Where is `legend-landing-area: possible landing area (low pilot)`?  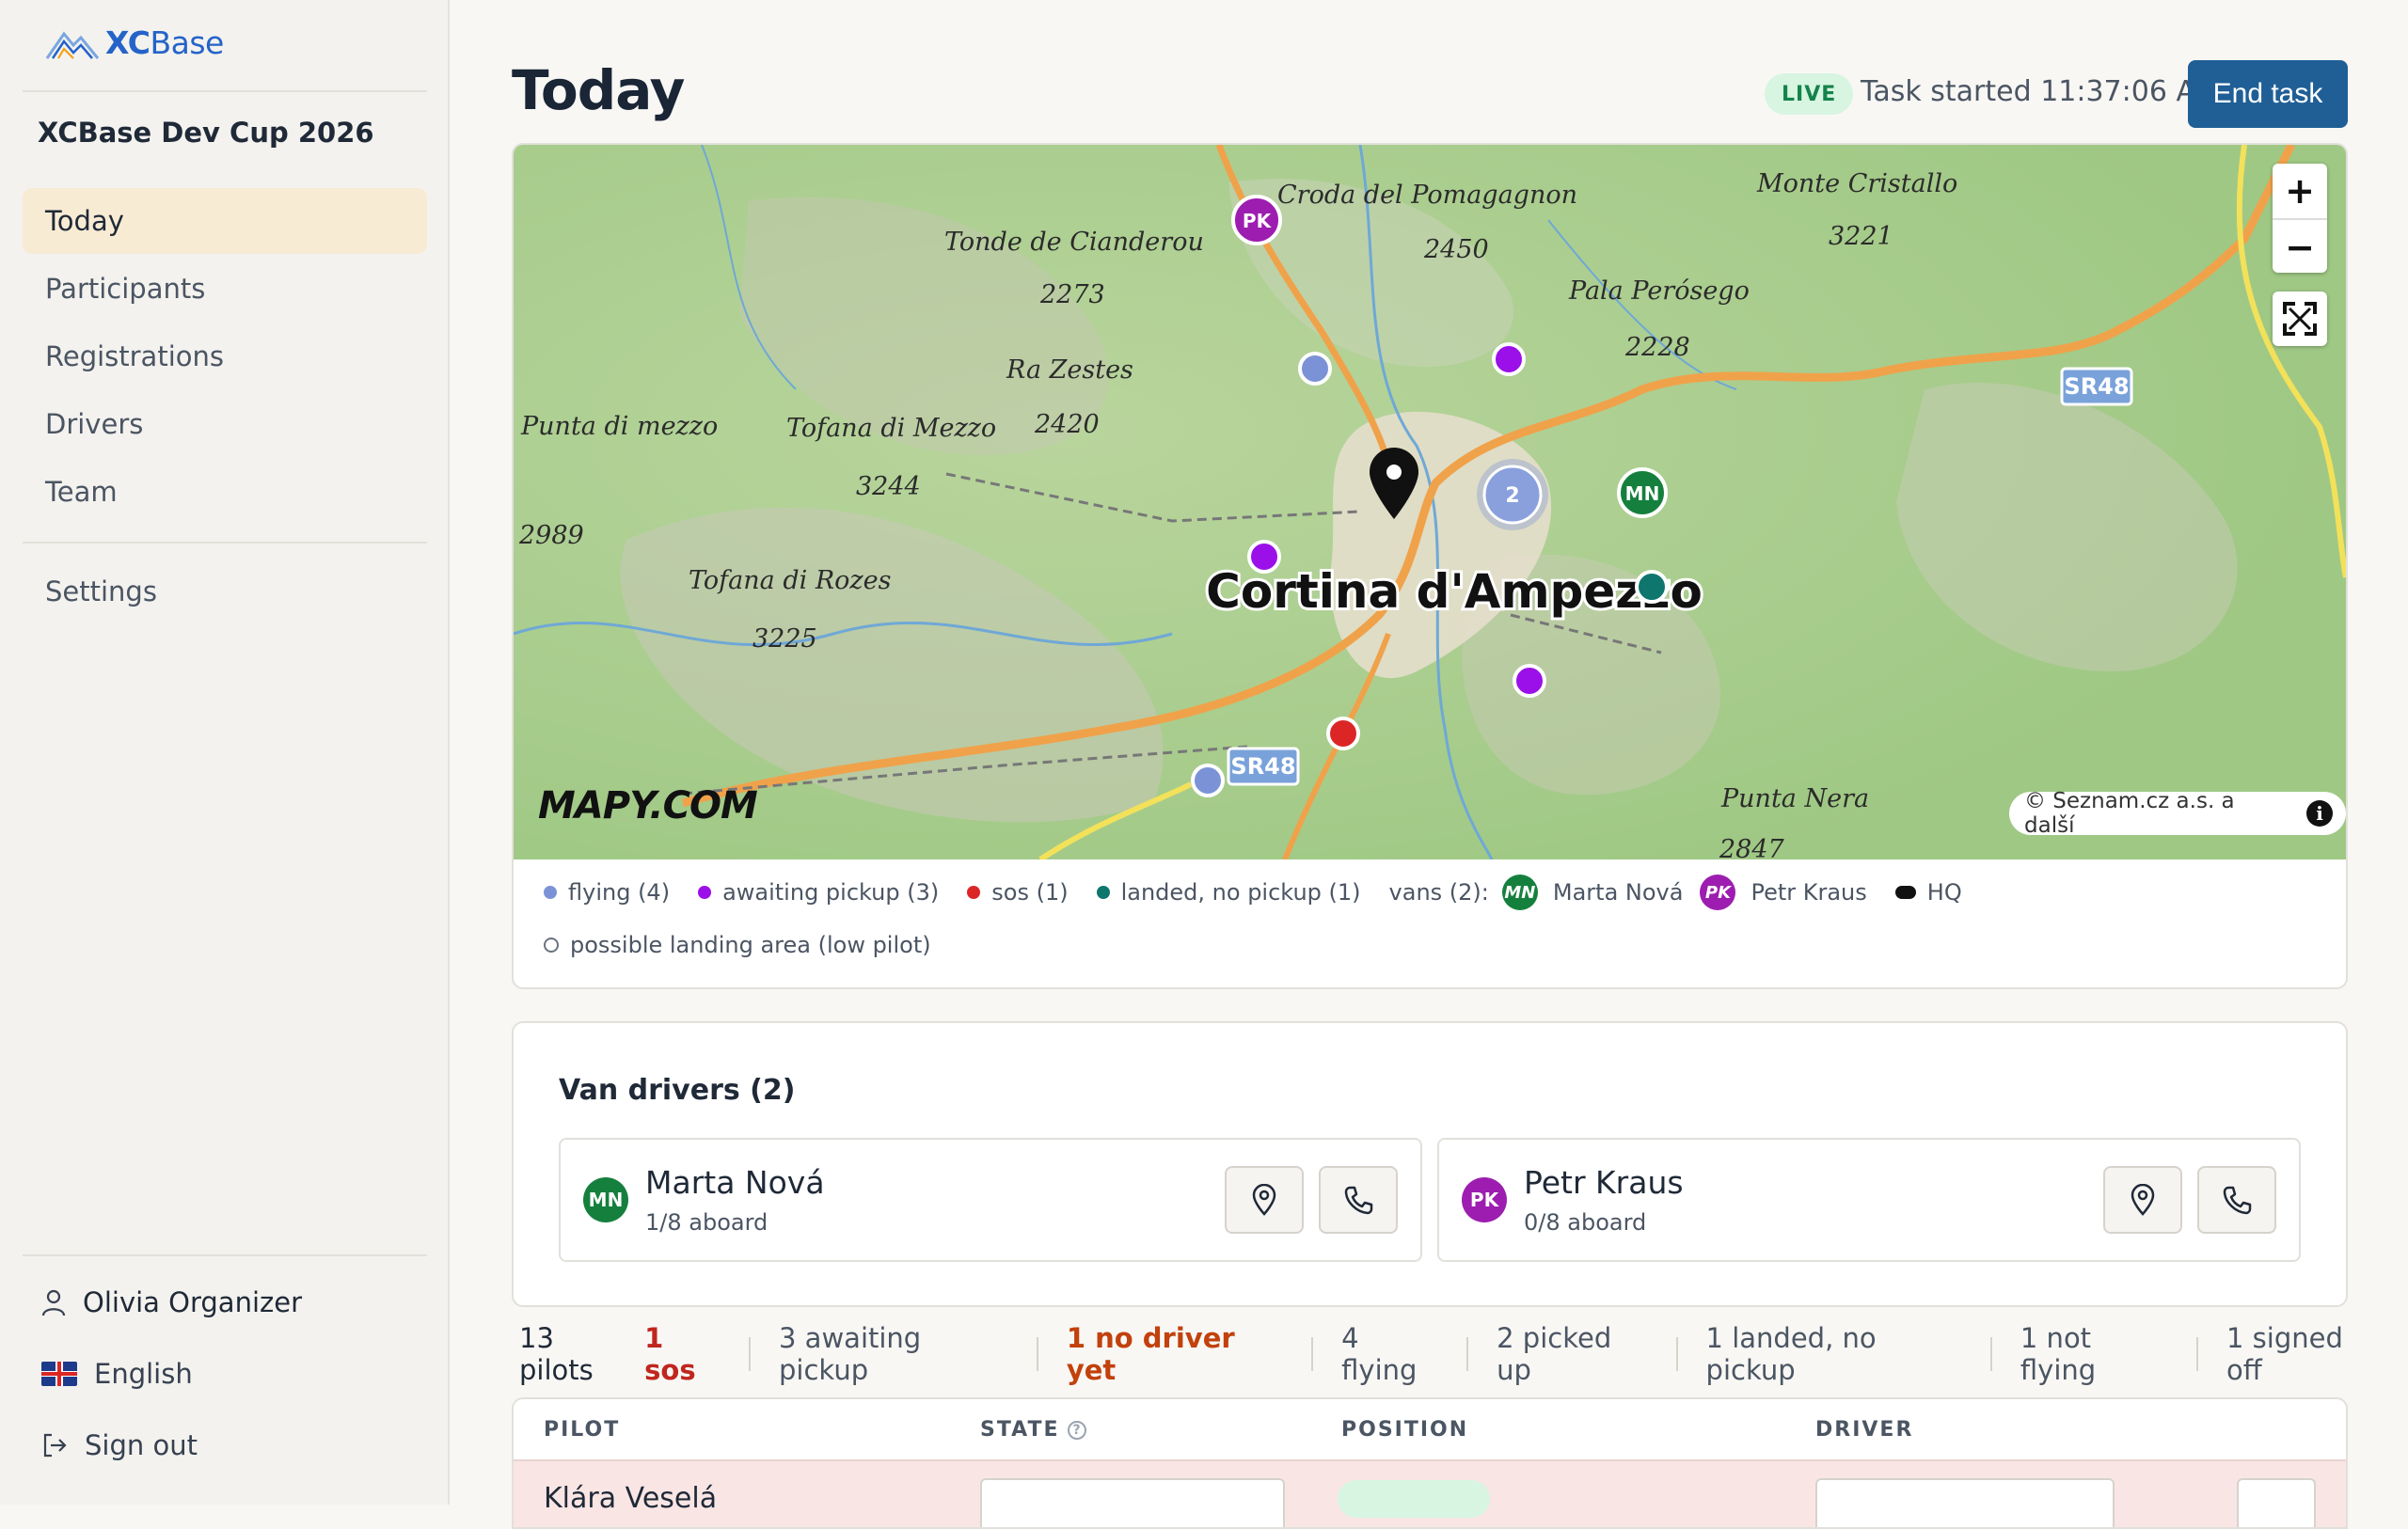
legend-landing-area: possible landing area (low pilot) is located at coordinates (738, 945).